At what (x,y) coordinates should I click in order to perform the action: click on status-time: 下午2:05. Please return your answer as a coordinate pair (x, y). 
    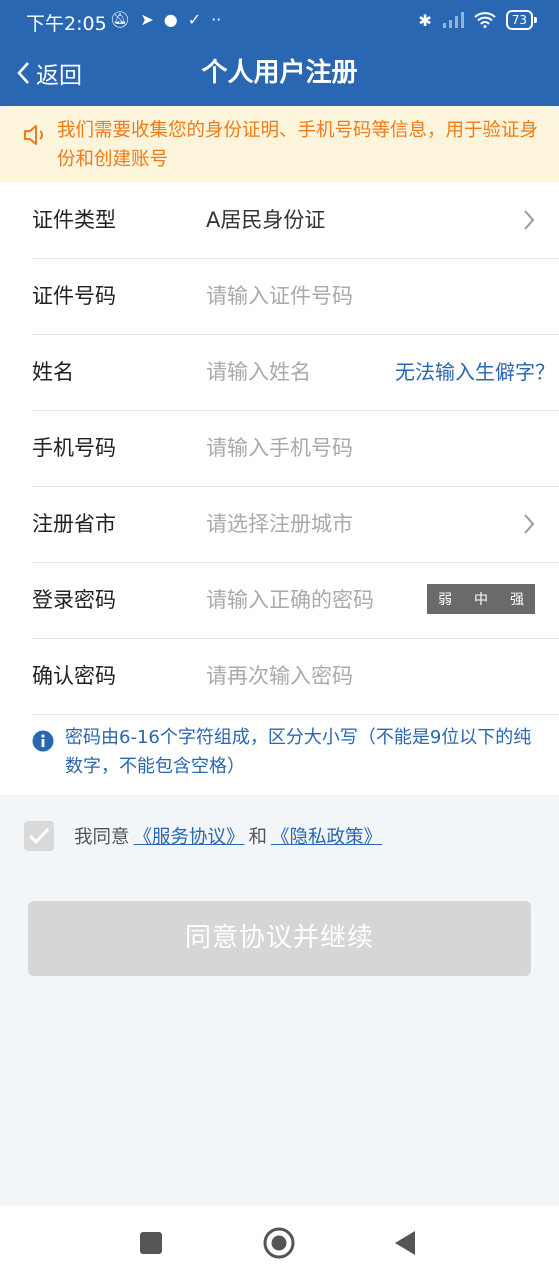
    Looking at the image, I should click on (66, 24).